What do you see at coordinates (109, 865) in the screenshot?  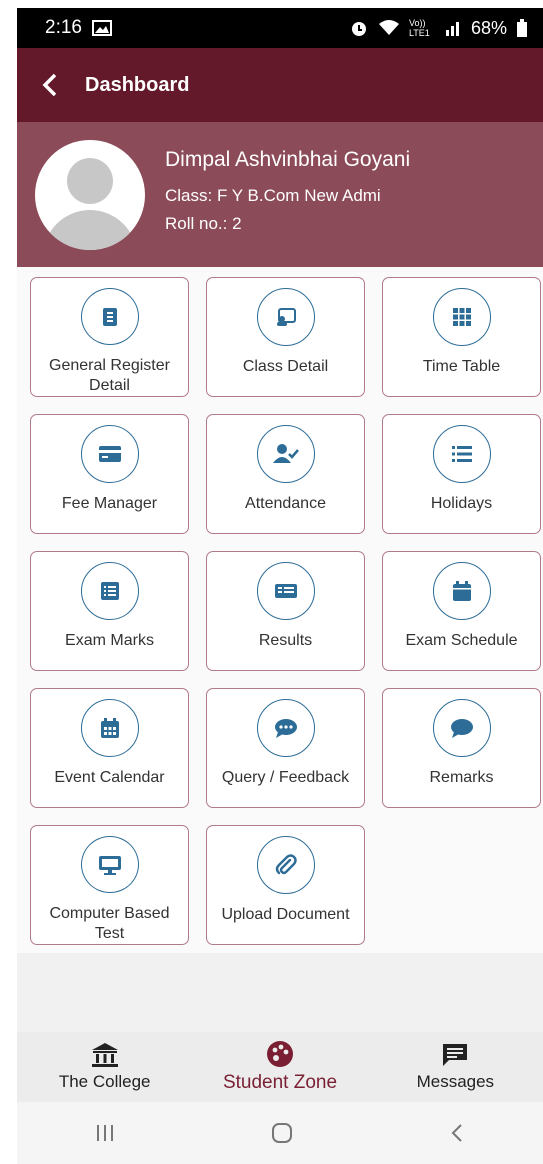 I see `monitor-icon` at bounding box center [109, 865].